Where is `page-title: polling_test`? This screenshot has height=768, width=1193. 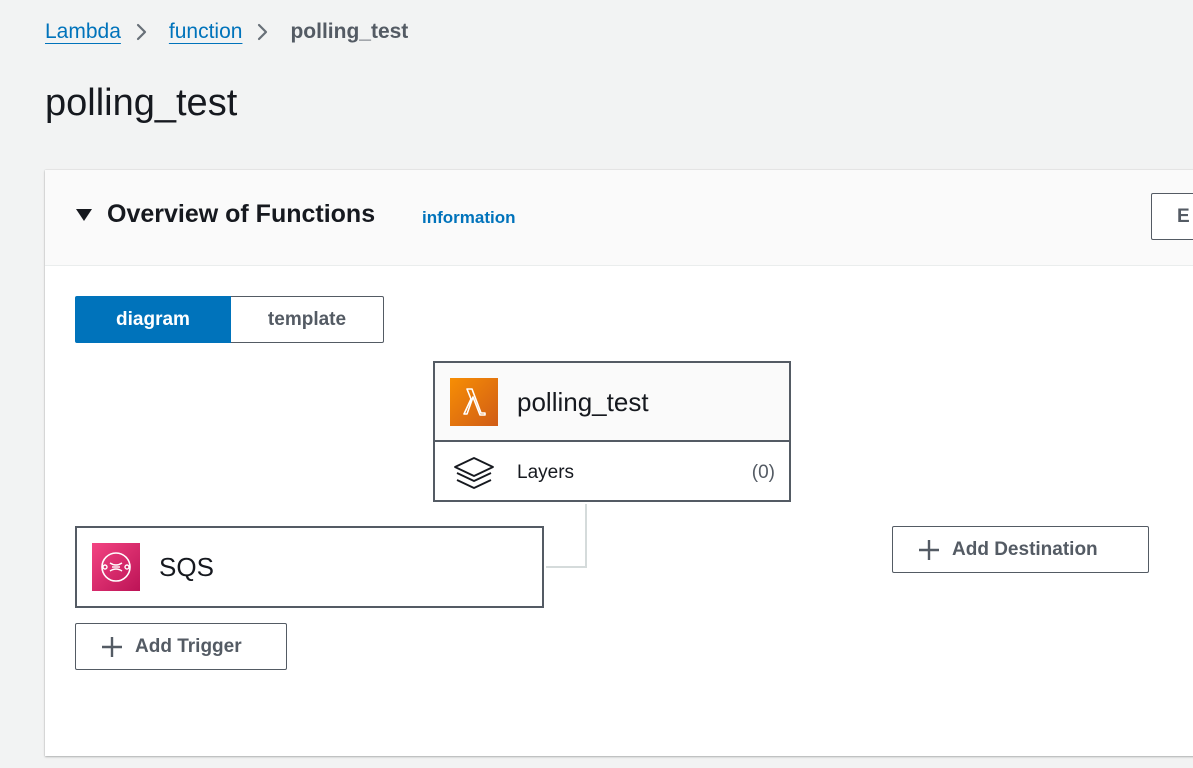 page-title: polling_test is located at coordinates (141, 103).